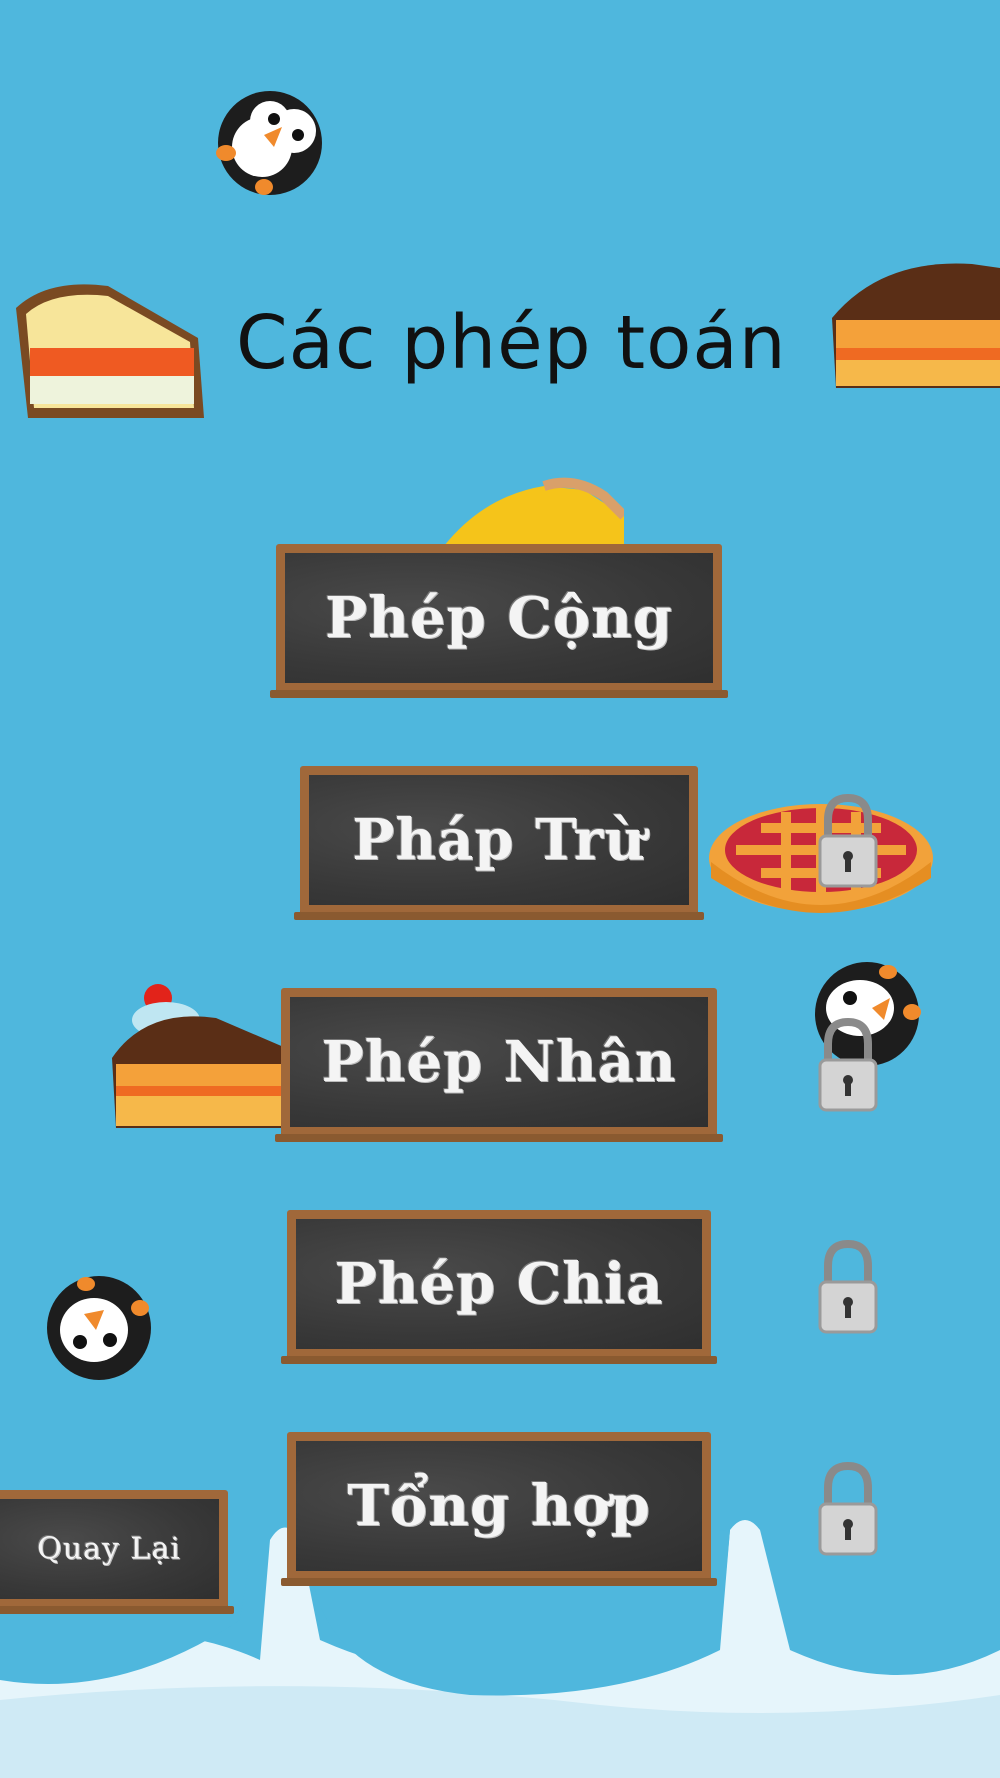 Image resolution: width=1000 pixels, height=1778 pixels. What do you see at coordinates (511, 343) in the screenshot?
I see `page-title: Các phép toán` at bounding box center [511, 343].